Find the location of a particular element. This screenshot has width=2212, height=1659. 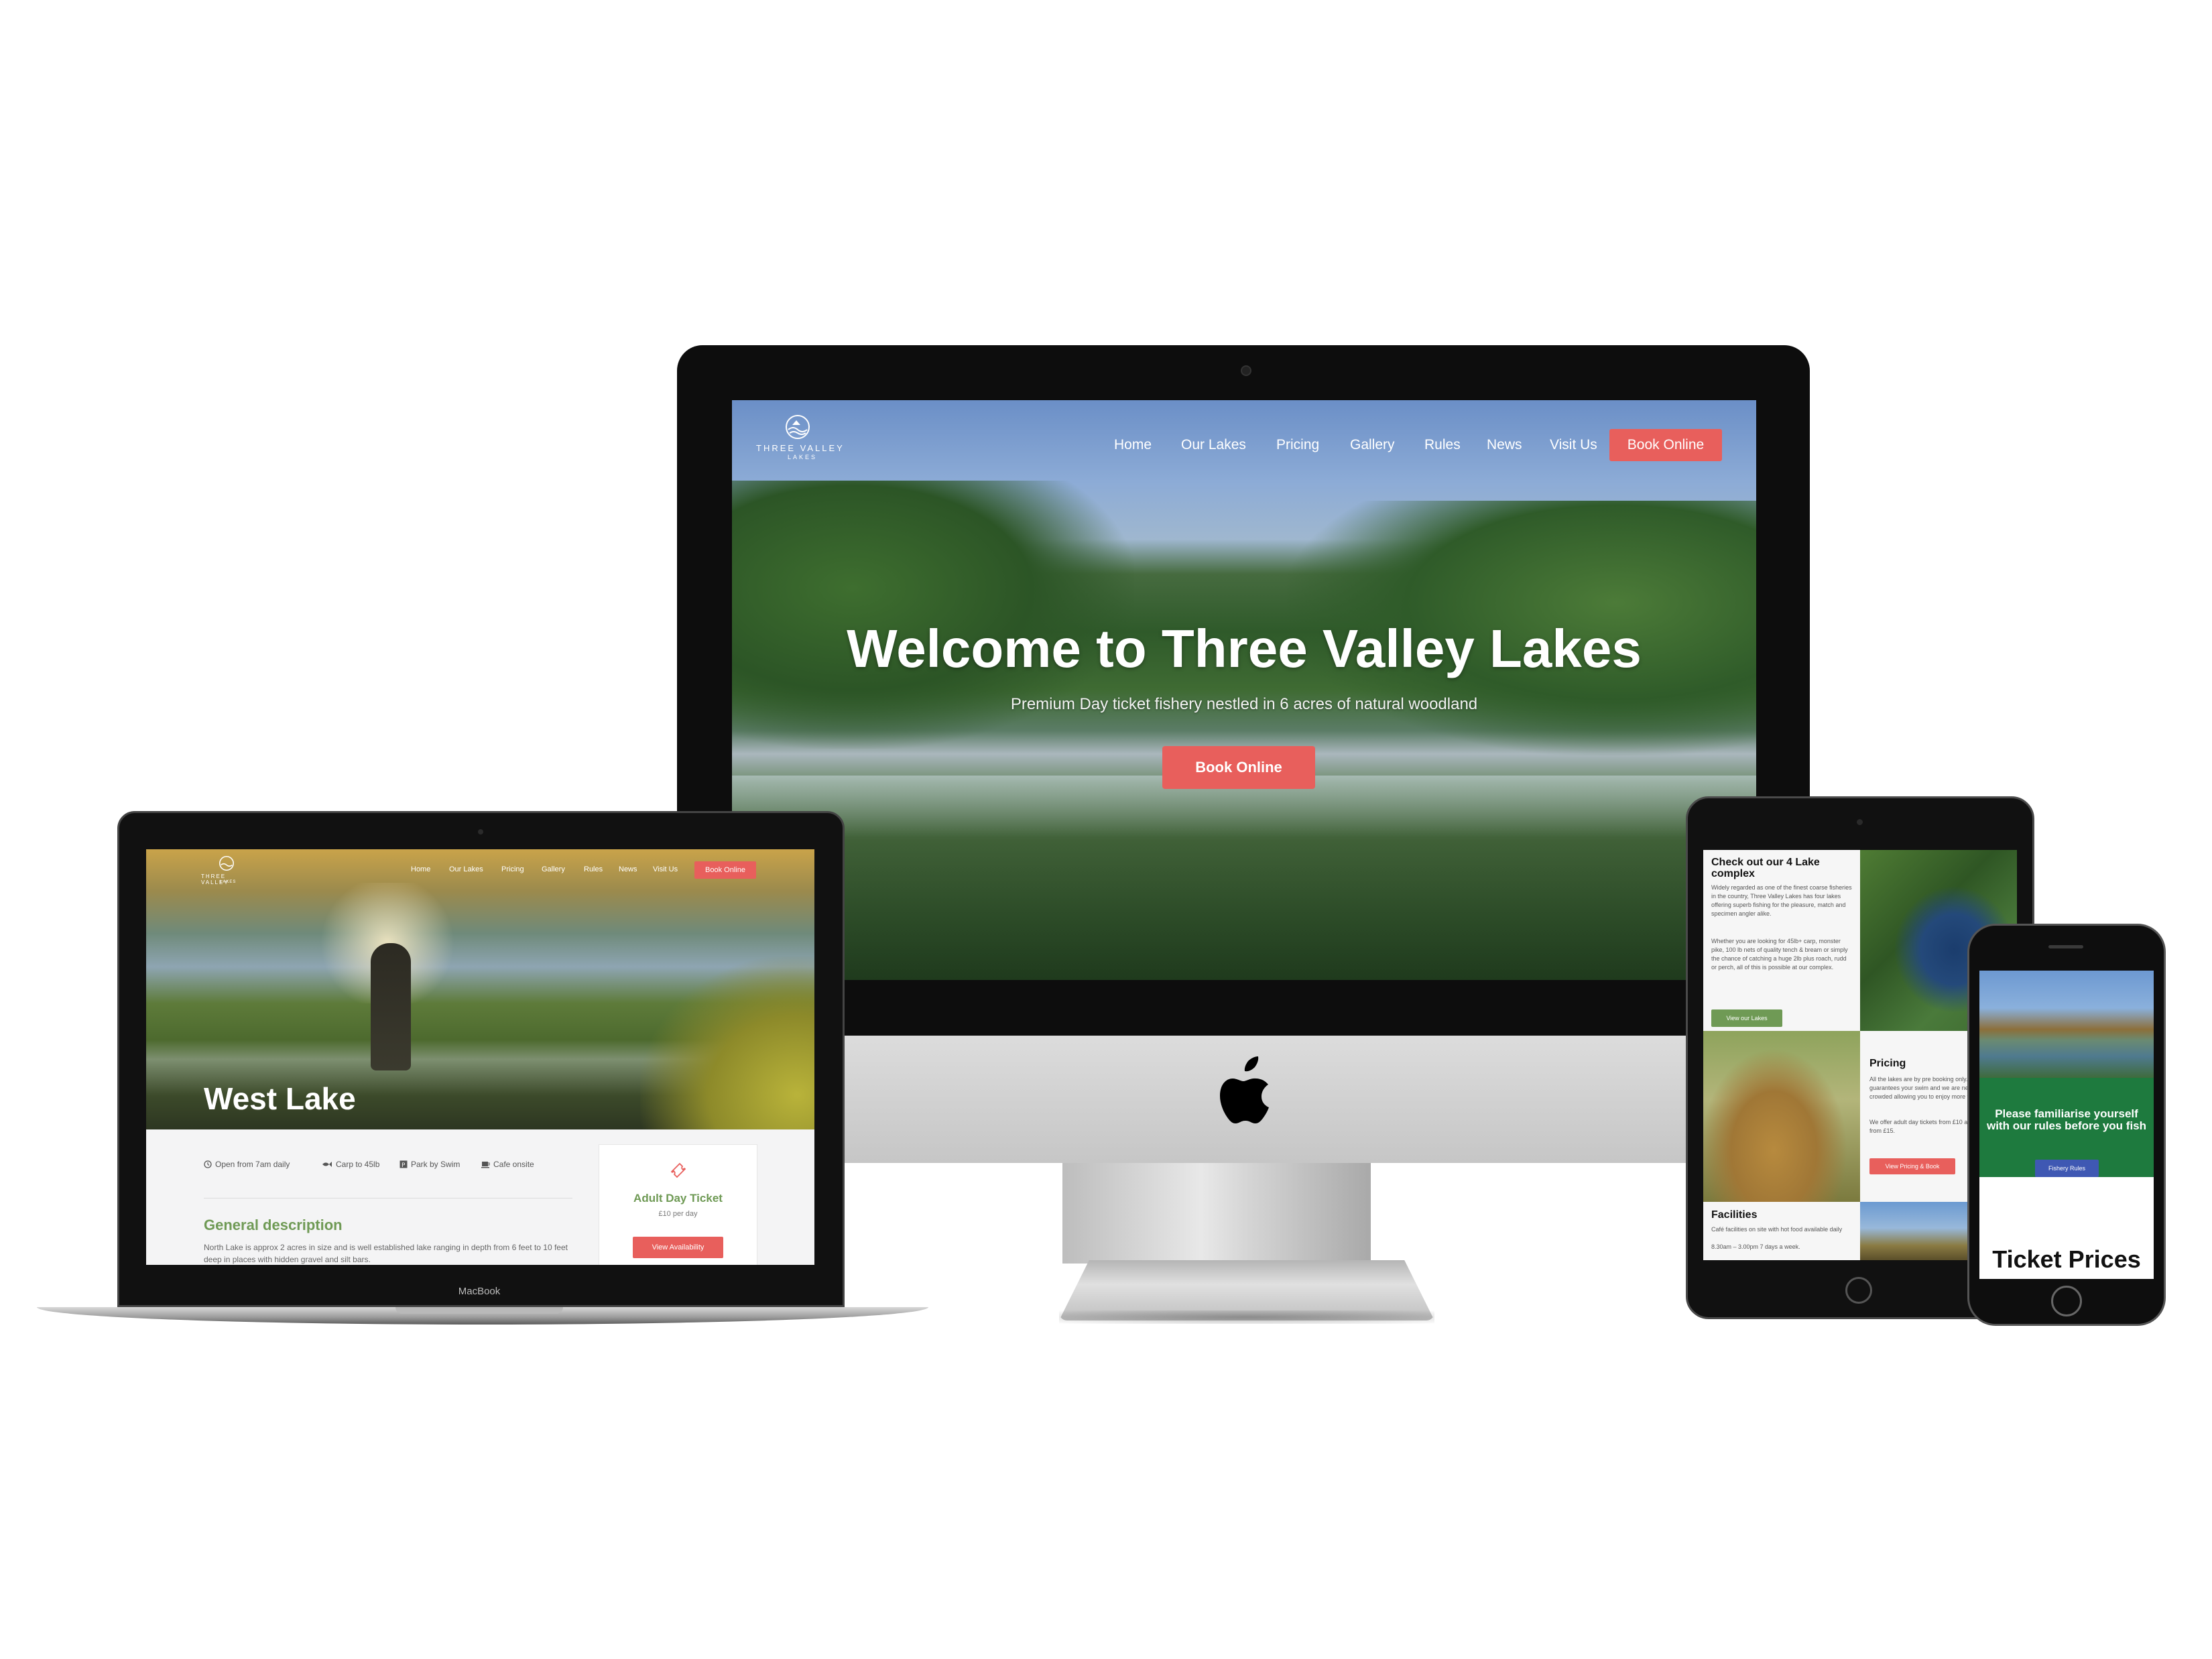

meta-carp-size: Carp to 45lb is located at coordinates (358, 1164).